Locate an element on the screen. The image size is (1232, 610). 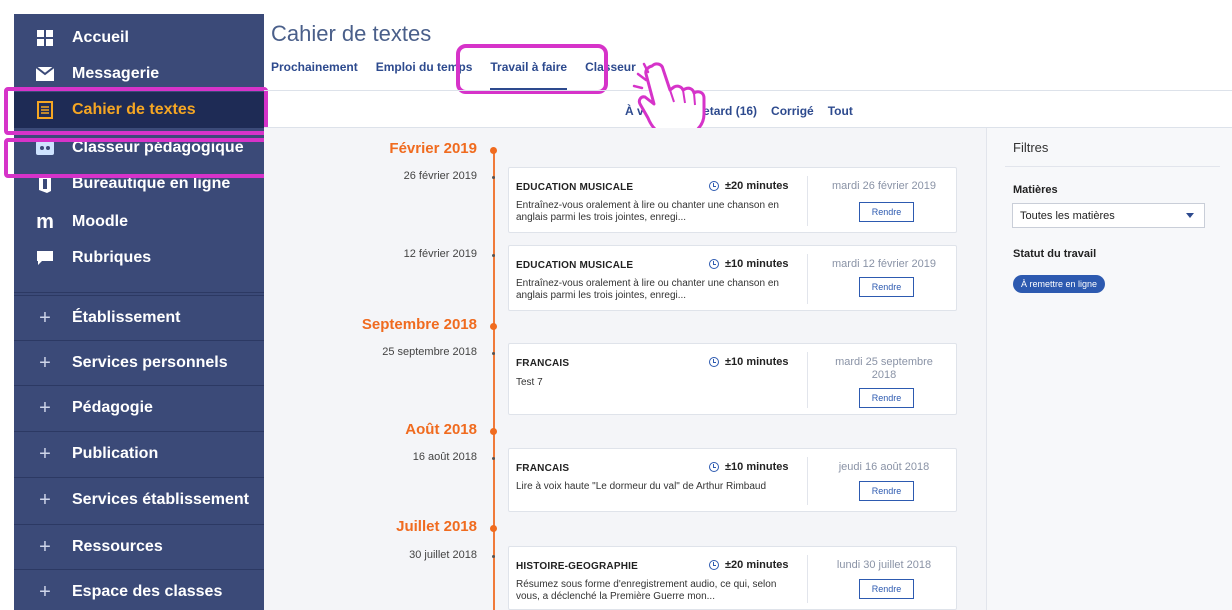
entry-date: 26 février 2019 is located at coordinates (440, 176).